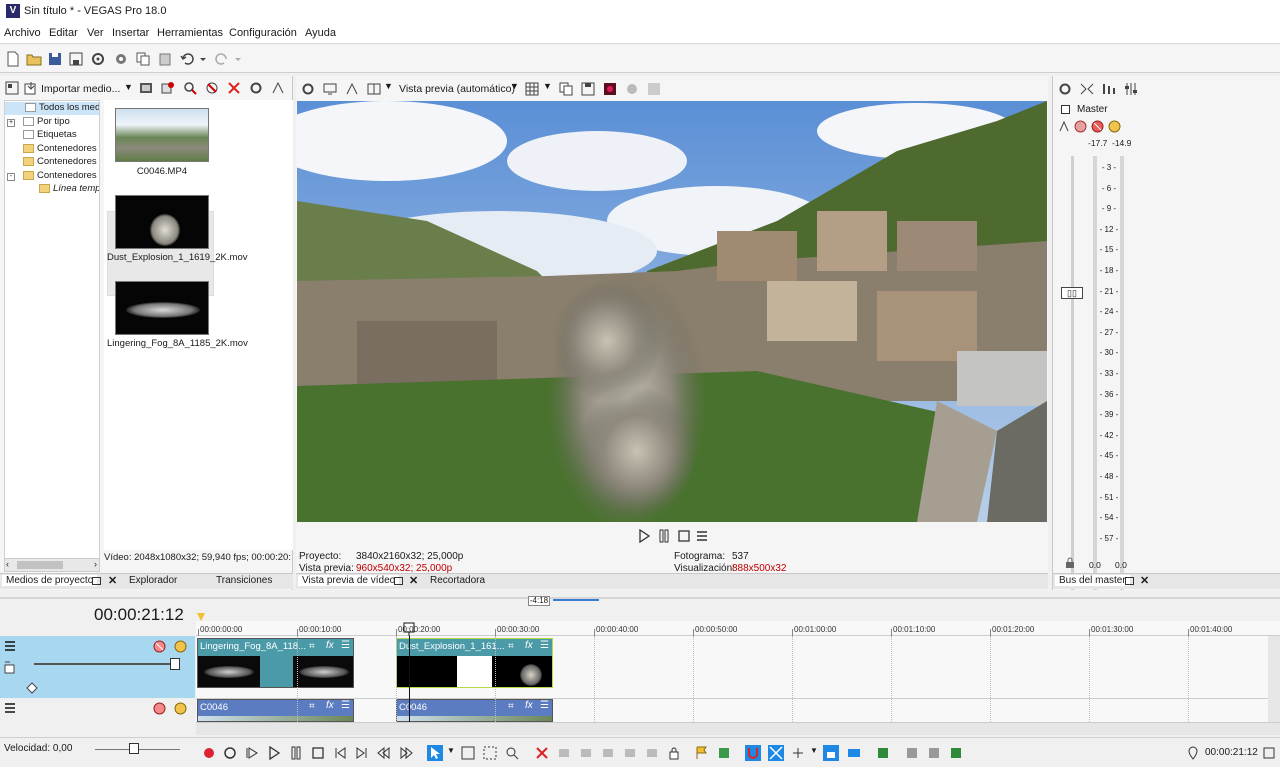 This screenshot has width=1280, height=767. What do you see at coordinates (529, 645) in the screenshot?
I see `clip2-fx-icon: fx` at bounding box center [529, 645].